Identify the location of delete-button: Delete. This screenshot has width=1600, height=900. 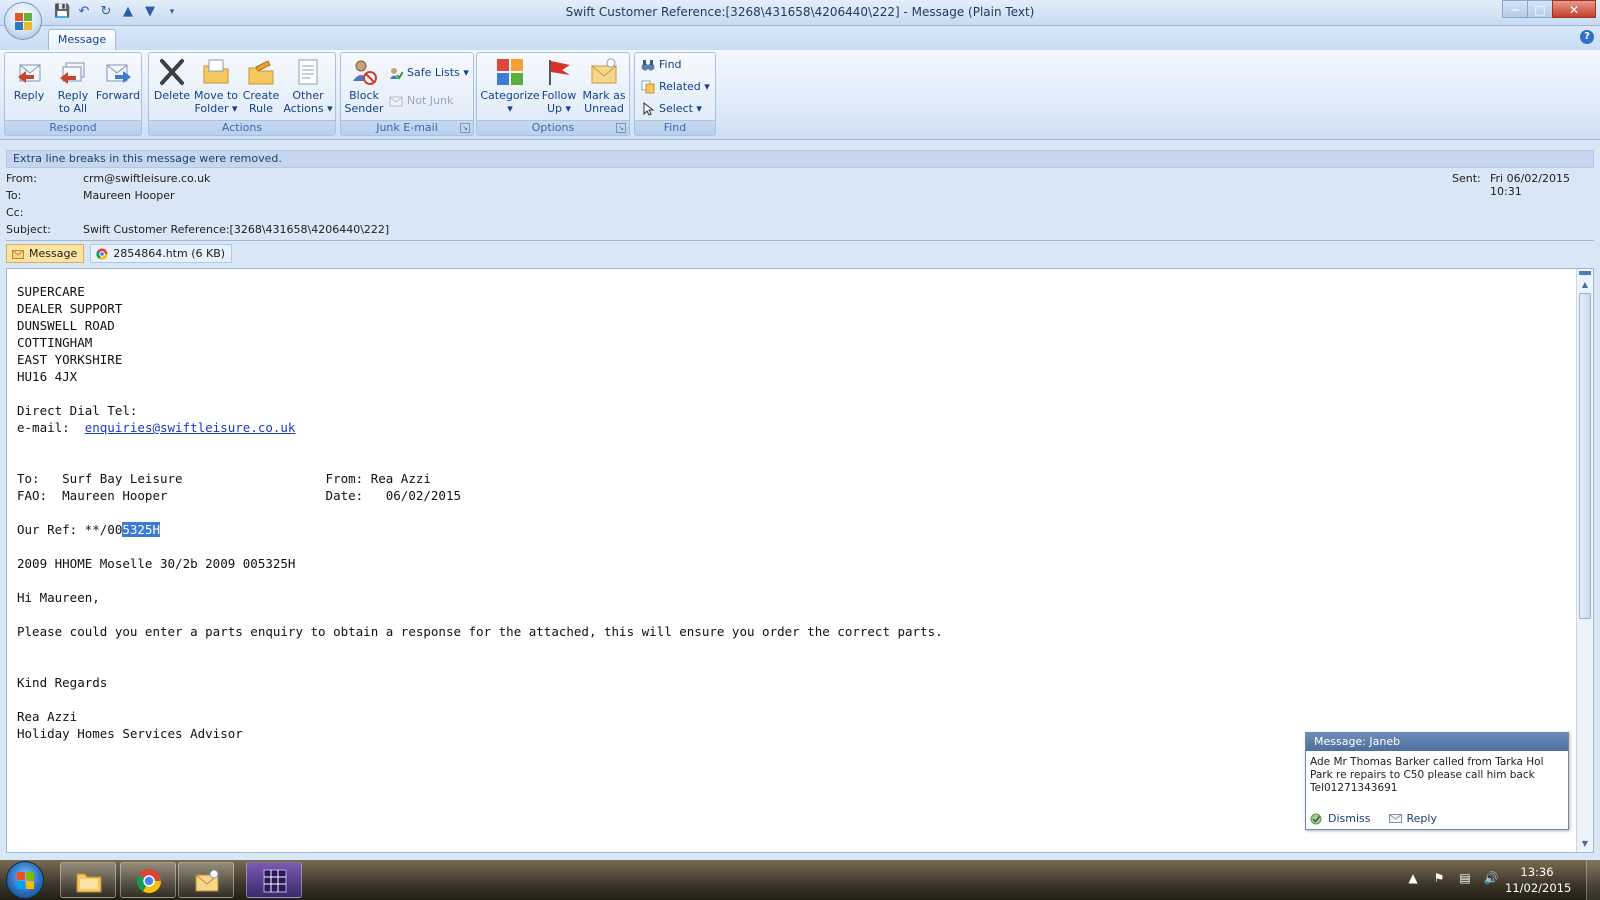
(172, 79).